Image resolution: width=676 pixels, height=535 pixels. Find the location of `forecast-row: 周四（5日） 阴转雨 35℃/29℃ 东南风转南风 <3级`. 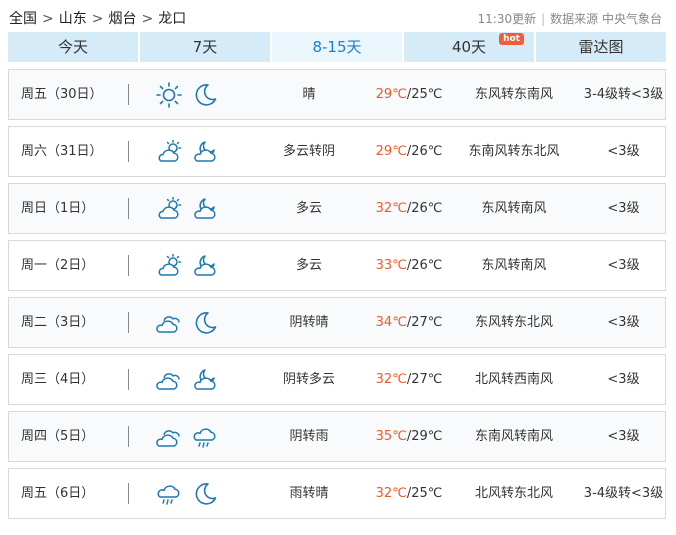

forecast-row: 周四（5日） 阴转雨 35℃/29℃ 东南风转南风 <3级 is located at coordinates (337, 436).